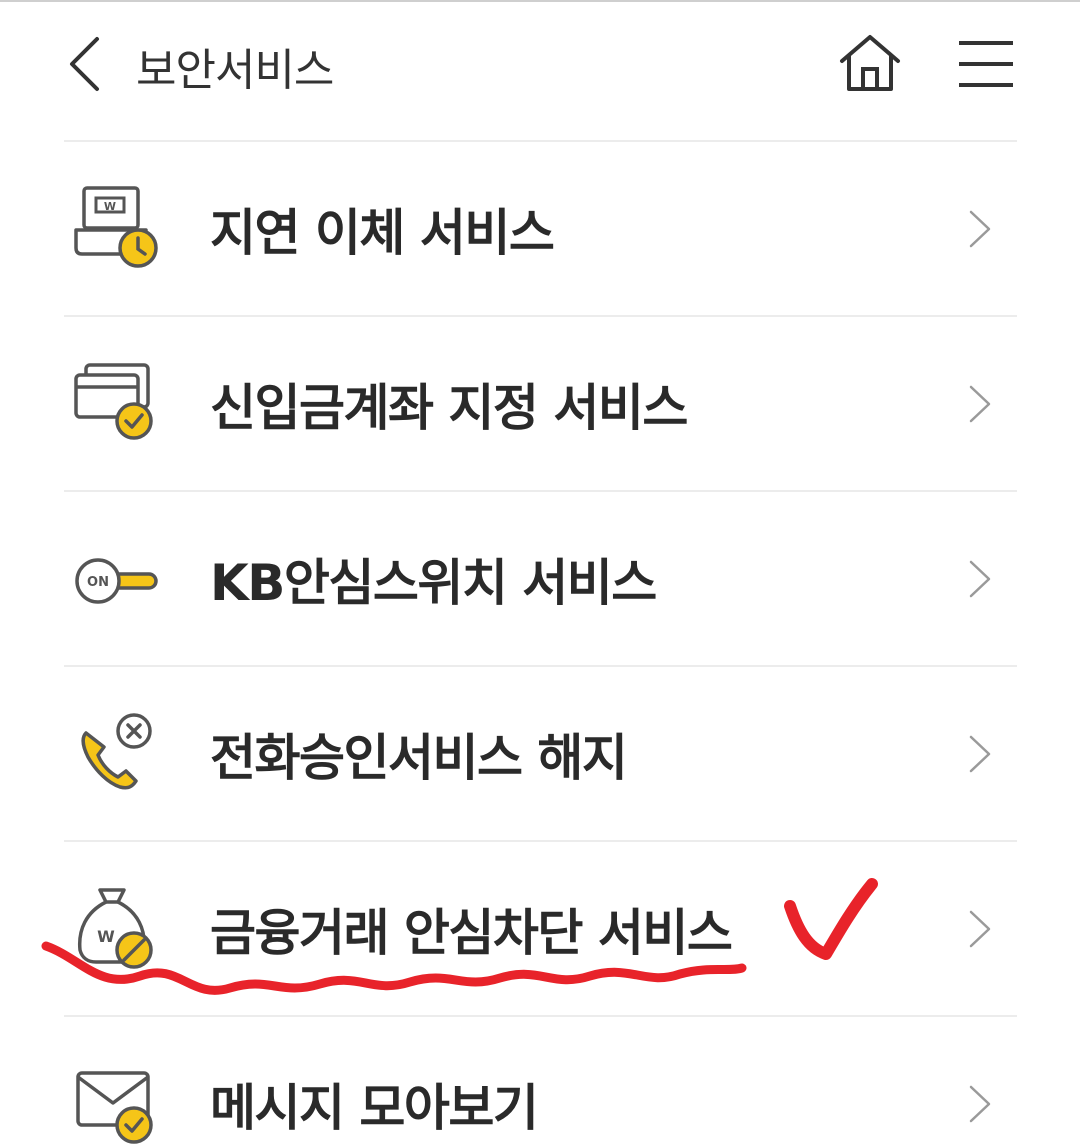  I want to click on home-icon, so click(870, 63).